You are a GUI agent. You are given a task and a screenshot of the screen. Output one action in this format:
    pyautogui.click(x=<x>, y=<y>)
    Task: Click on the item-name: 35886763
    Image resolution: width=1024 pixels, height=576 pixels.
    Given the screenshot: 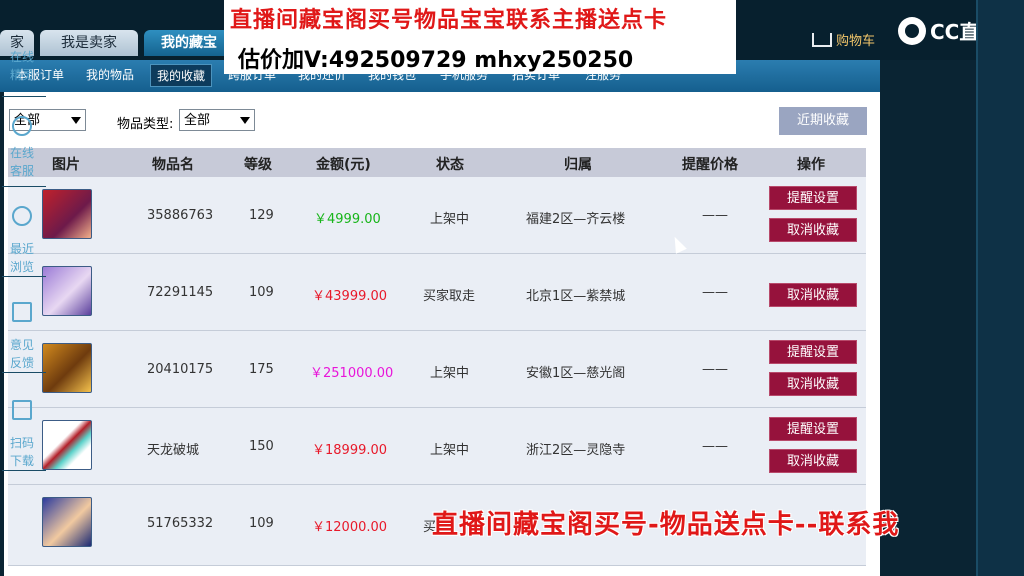 What is the action you would take?
    pyautogui.click(x=180, y=215)
    